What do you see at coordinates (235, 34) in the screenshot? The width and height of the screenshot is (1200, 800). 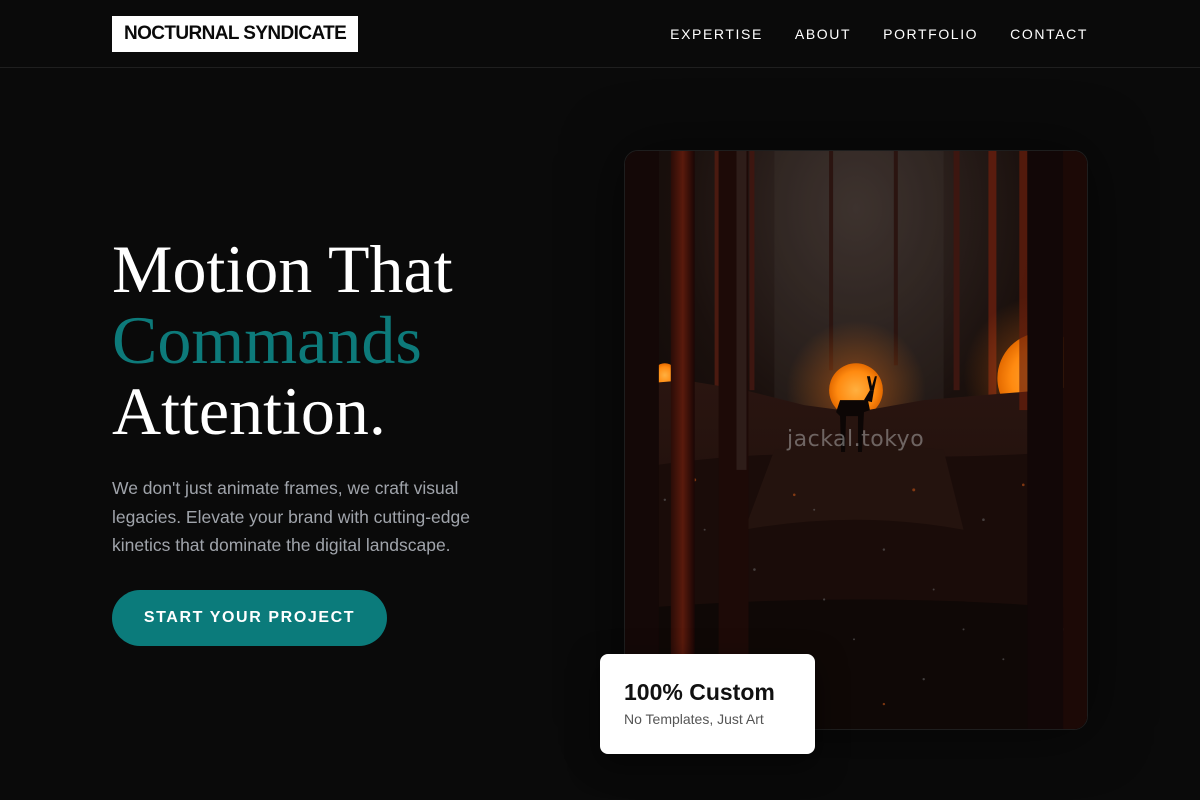 I see `brand-logo: NOCTURNAL SYNDICATE` at bounding box center [235, 34].